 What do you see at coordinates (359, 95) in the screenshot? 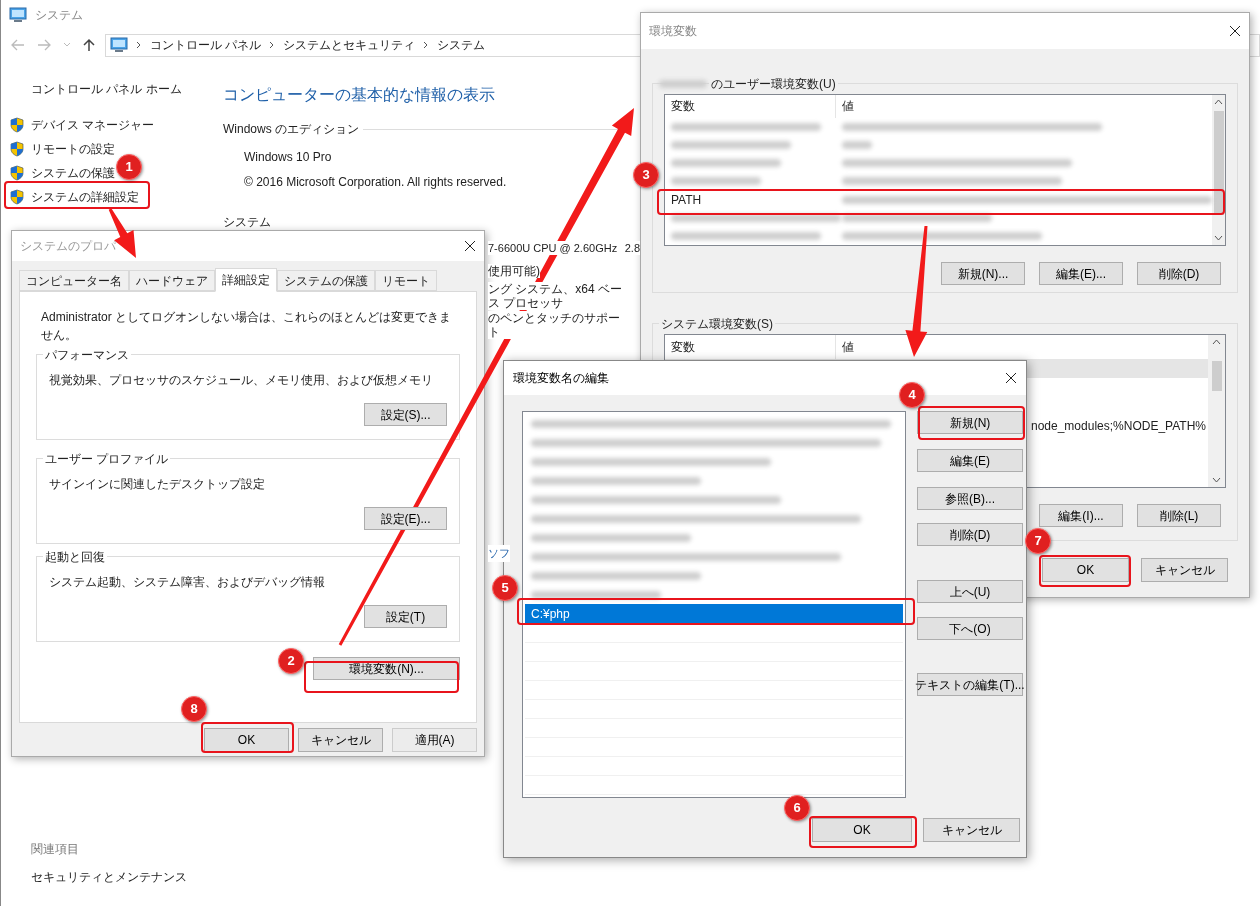
I see `page-heading: コンピューターの基本的な情報の表示` at bounding box center [359, 95].